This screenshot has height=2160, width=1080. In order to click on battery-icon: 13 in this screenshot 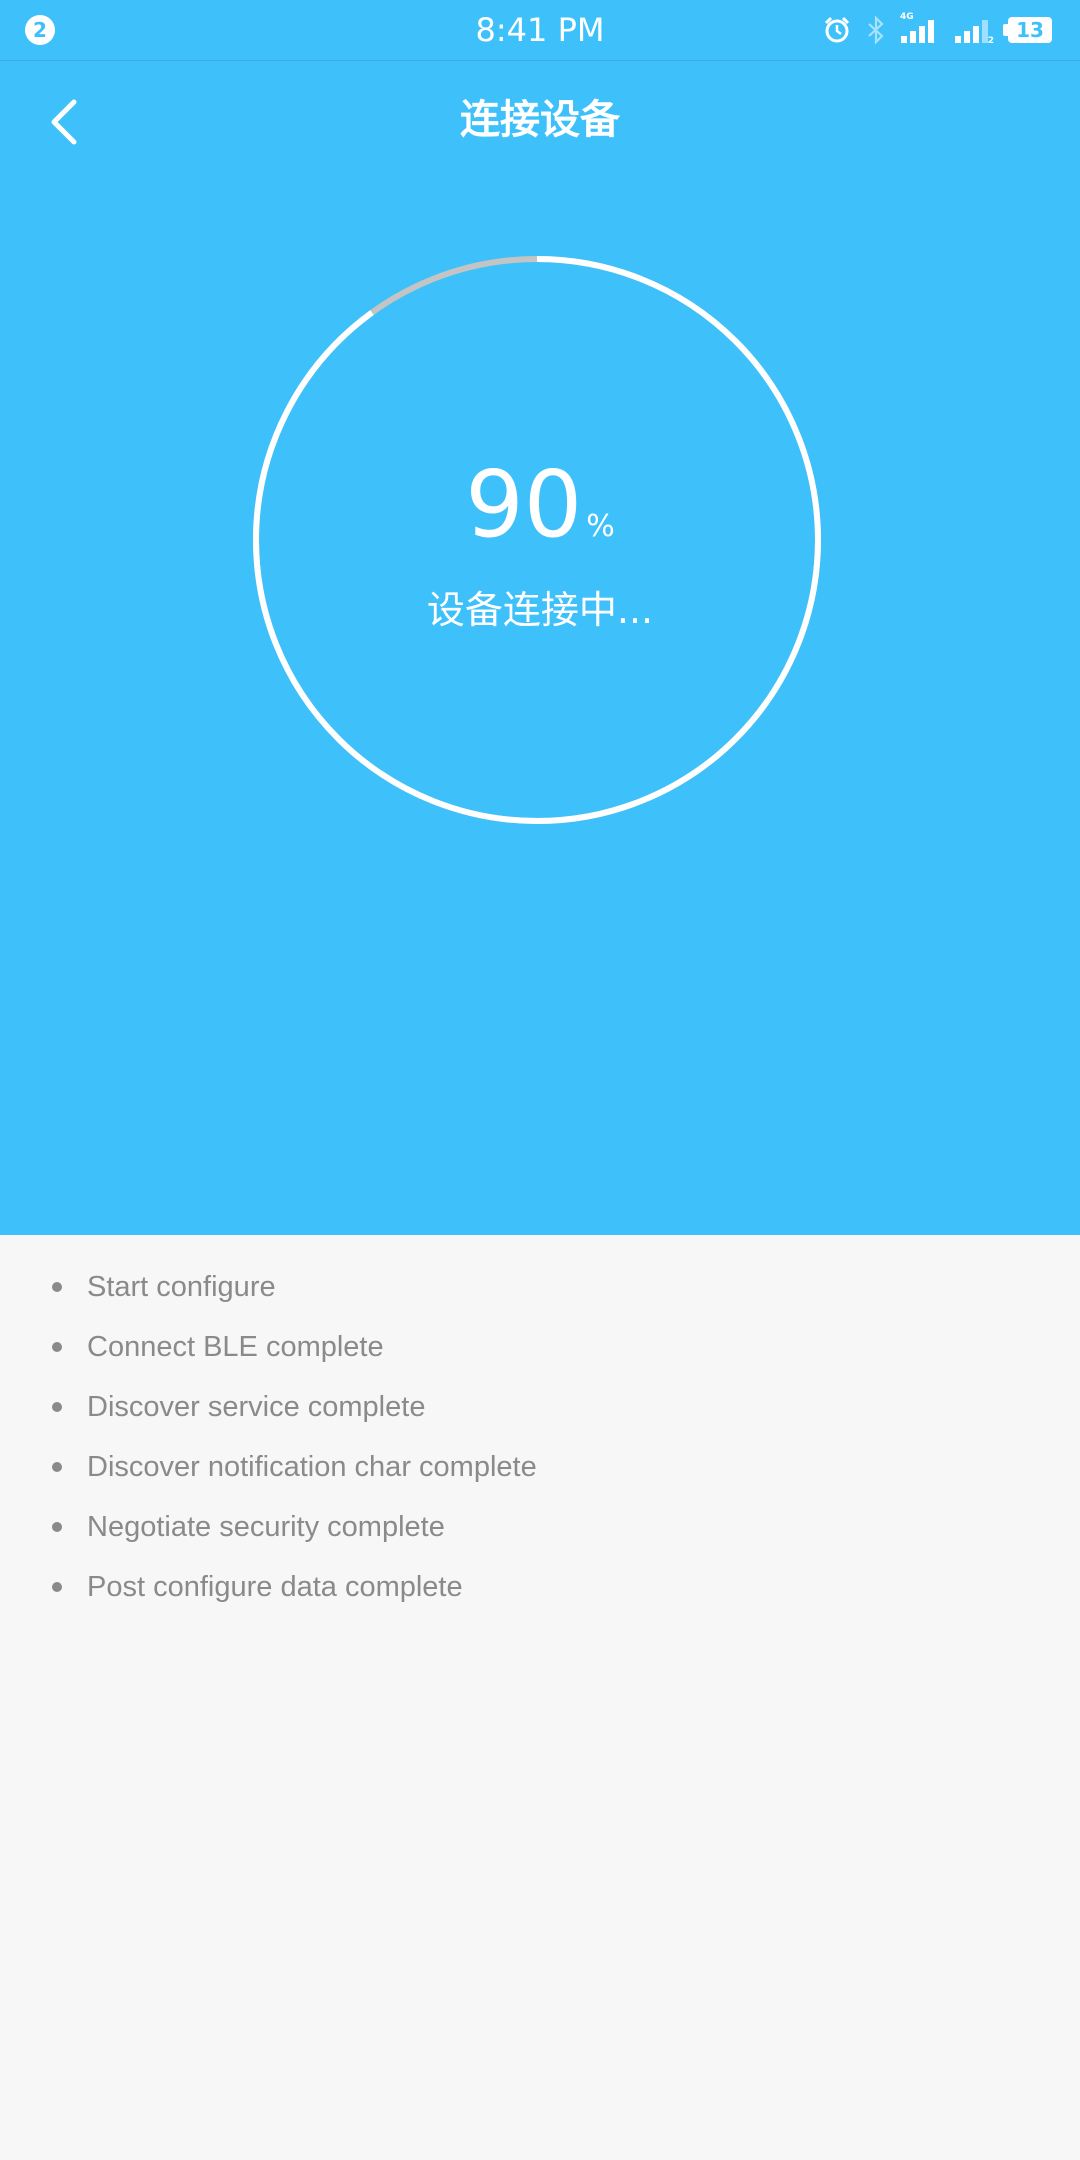, I will do `click(1027, 30)`.